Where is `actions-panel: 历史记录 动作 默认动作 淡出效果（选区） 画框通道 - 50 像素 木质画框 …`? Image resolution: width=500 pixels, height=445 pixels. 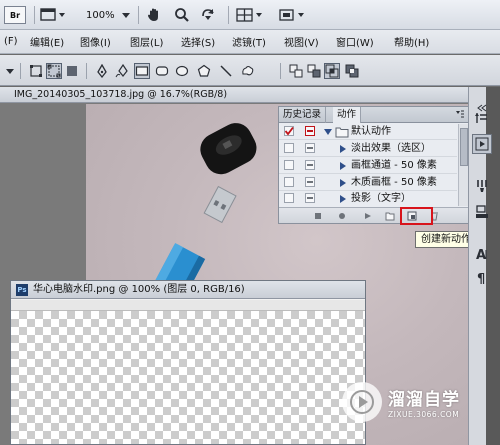
actions-panel: 历史记录 动作 默认动作 淡出效果（选区） 画框通道 - 50 像素 木质画框 … is located at coordinates (374, 165).